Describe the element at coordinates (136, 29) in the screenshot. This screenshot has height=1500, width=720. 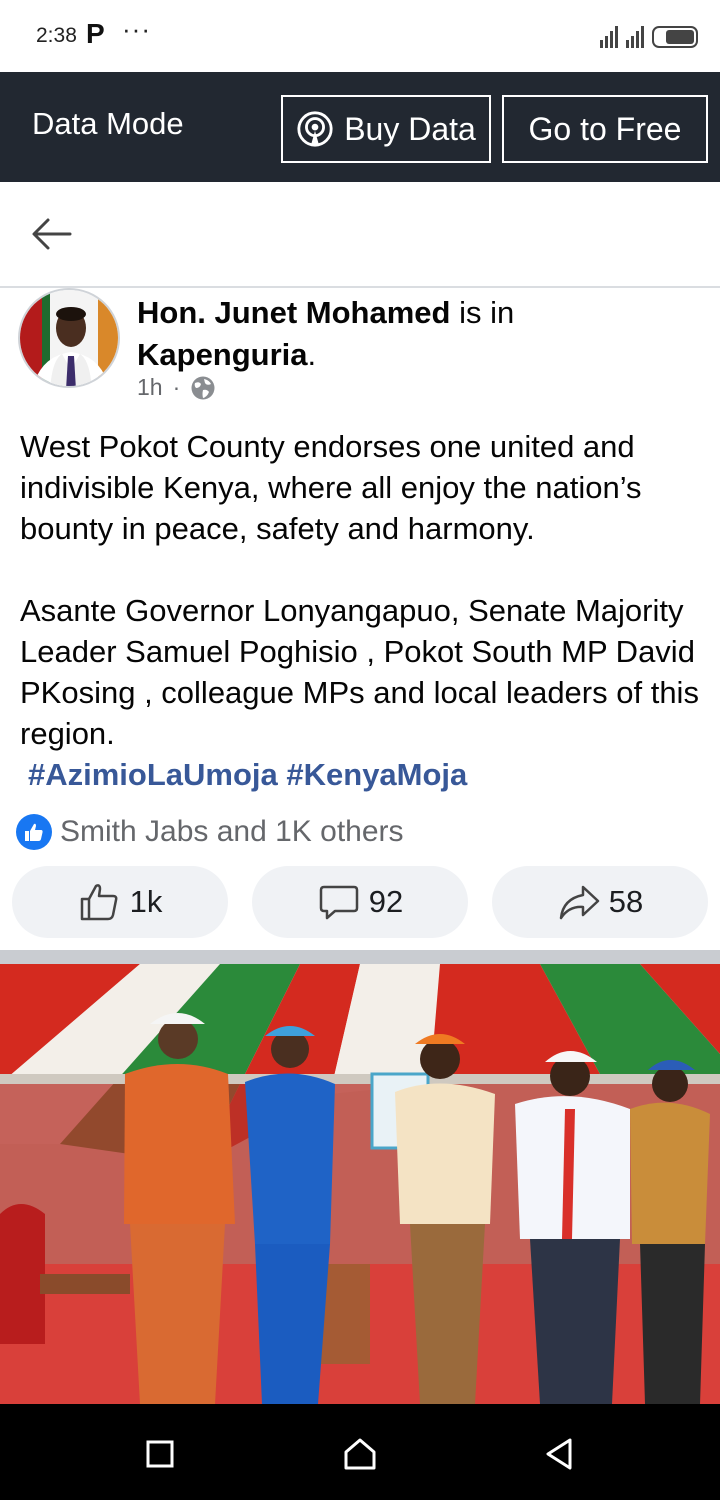
I see `more-notifications-icon: ···` at that location.